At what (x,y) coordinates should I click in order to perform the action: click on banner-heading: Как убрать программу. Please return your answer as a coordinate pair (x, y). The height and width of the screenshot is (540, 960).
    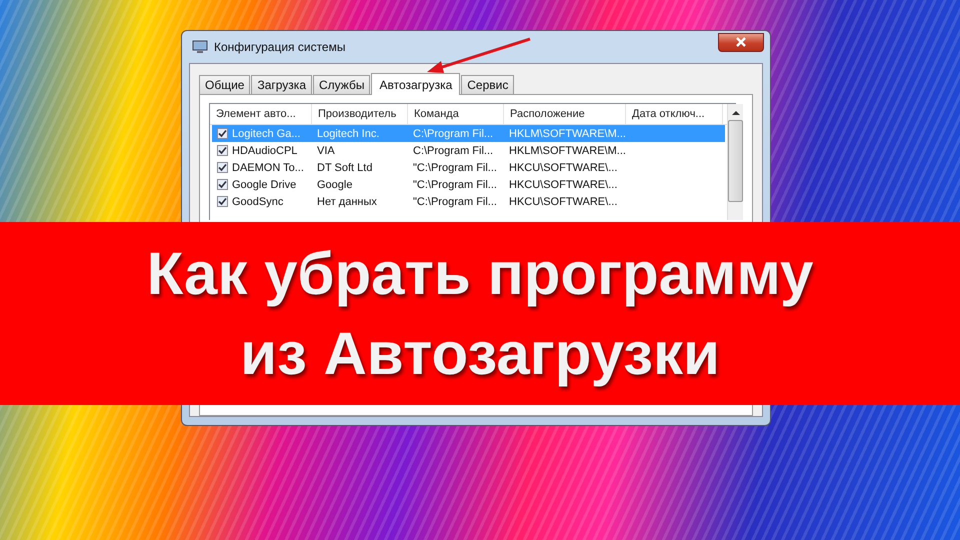
    Looking at the image, I should click on (480, 273).